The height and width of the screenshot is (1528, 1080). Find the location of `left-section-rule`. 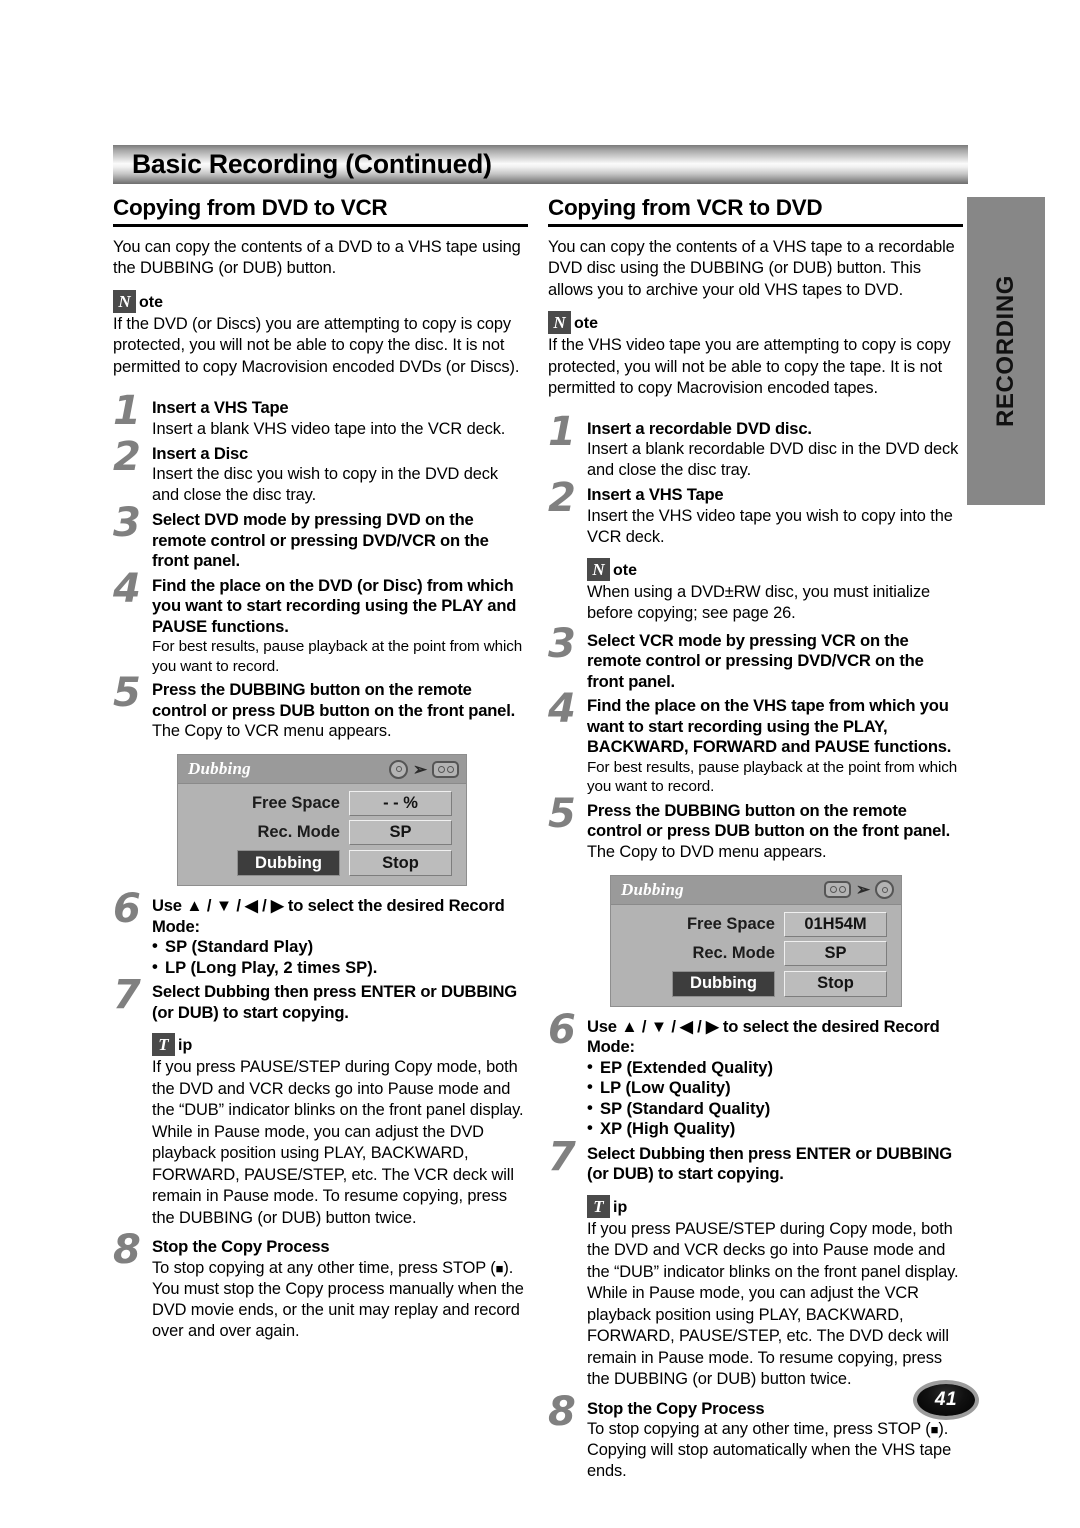

left-section-rule is located at coordinates (320, 225).